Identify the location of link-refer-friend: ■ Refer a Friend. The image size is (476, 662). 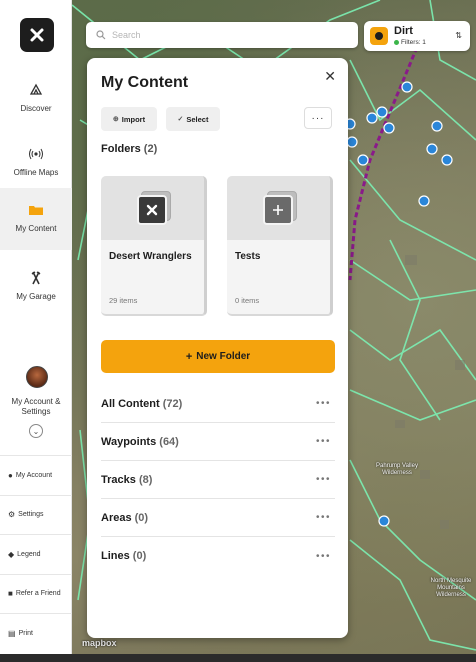
(36, 593).